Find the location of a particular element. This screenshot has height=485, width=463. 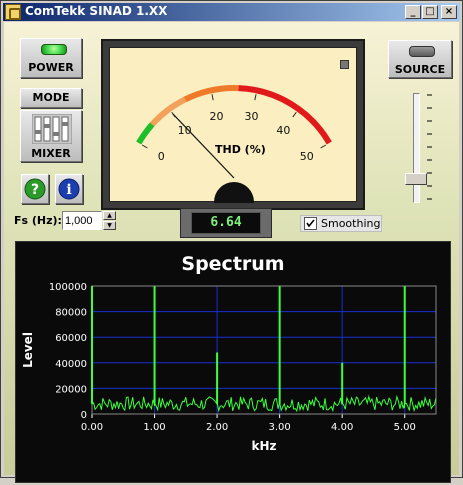

fs-label: Fs (Hz): is located at coordinates (38, 220).